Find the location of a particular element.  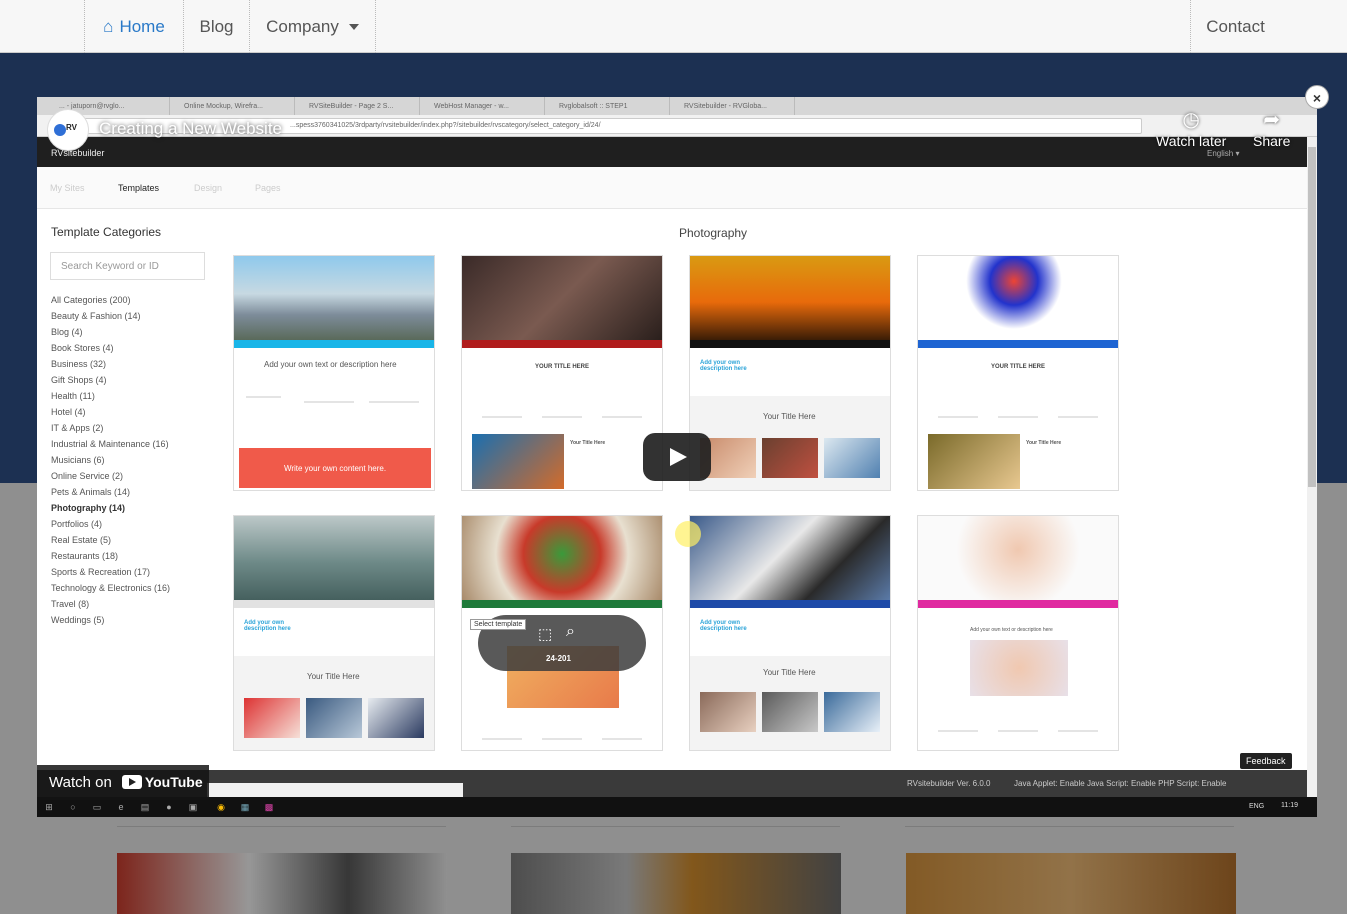

watch-on-youtube-button: Watch on YouTube is located at coordinates (123, 782).